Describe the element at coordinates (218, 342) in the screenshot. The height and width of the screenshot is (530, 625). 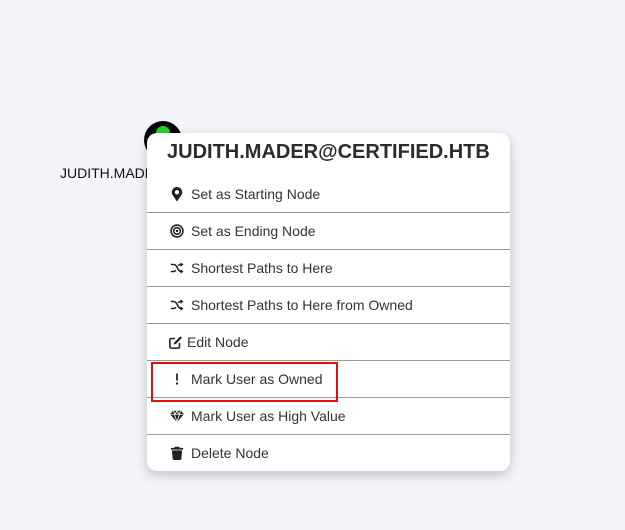
I see `menu-item-label: Edit Node` at that location.